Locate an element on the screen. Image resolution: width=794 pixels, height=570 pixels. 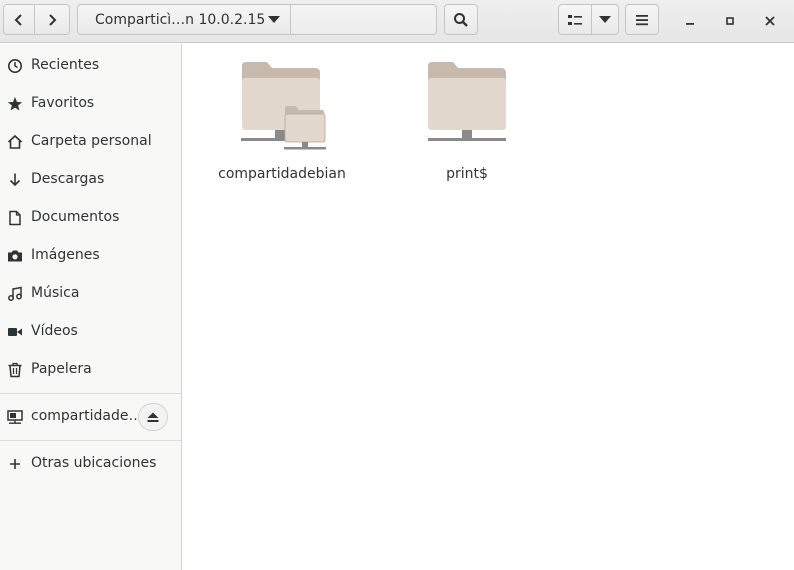
close-icon is located at coordinates (770, 21).